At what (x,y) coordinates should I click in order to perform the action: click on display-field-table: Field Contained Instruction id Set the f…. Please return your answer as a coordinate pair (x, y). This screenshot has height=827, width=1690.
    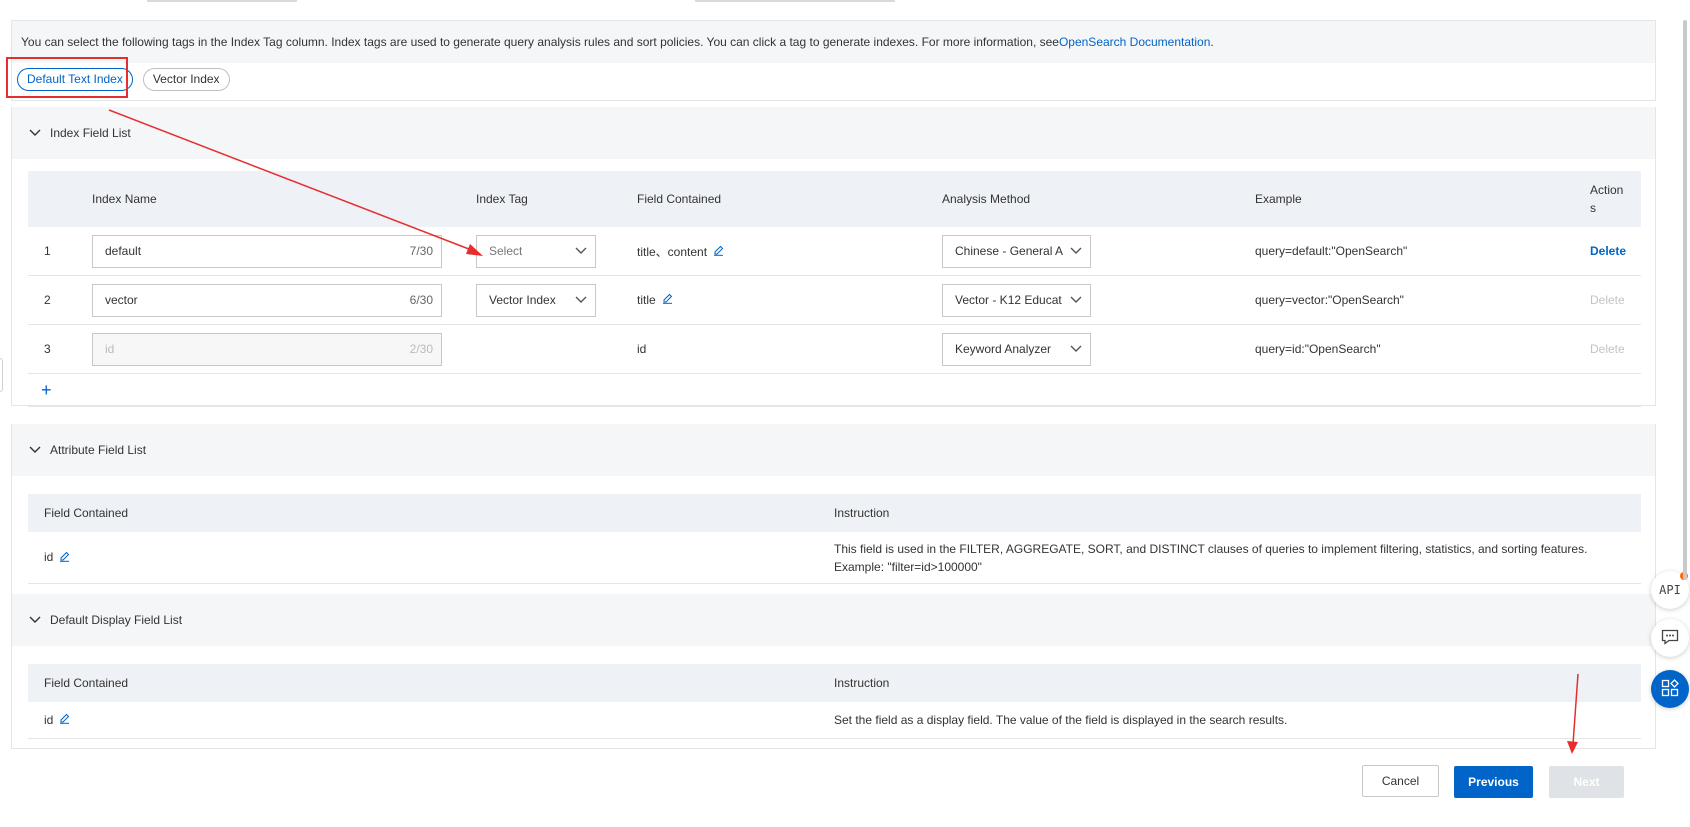
    Looking at the image, I should click on (834, 701).